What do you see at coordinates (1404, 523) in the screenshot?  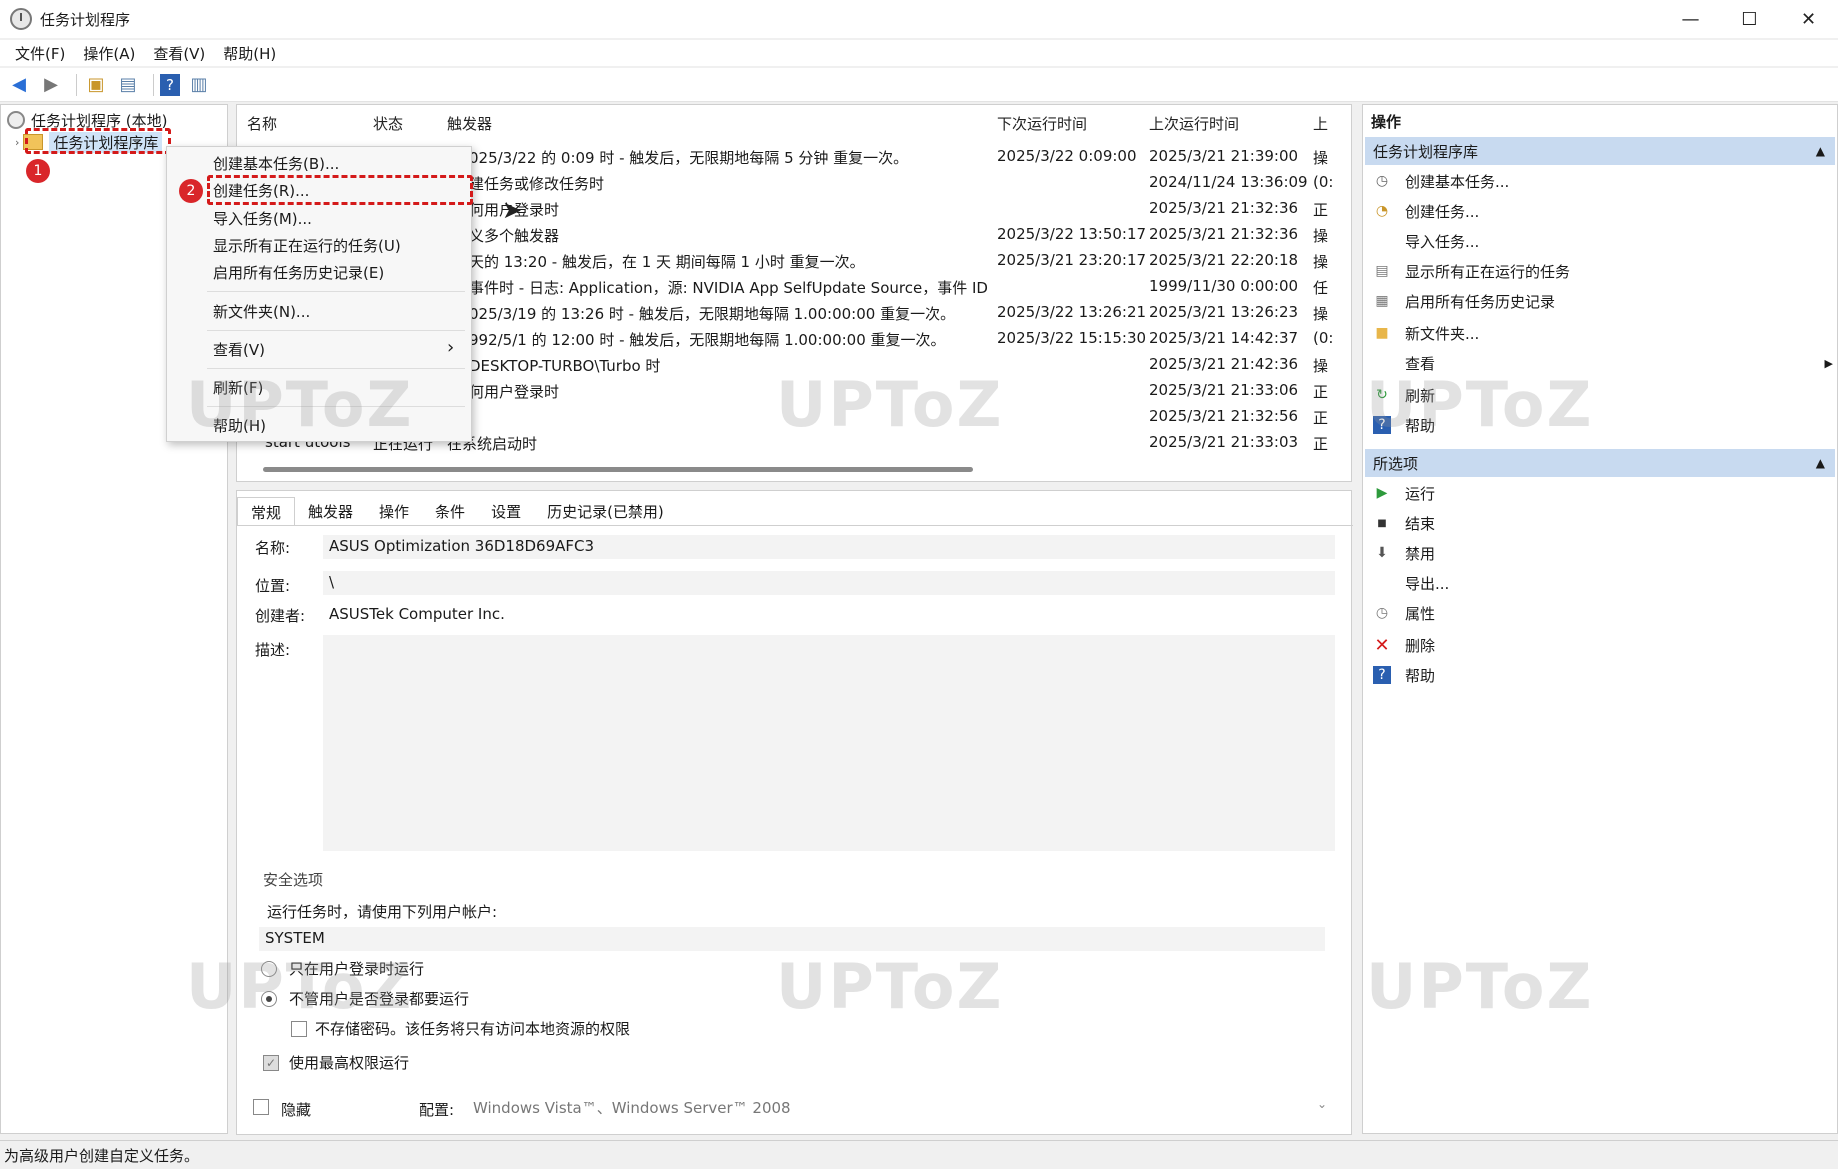 I see `action-end: ■ 结束` at bounding box center [1404, 523].